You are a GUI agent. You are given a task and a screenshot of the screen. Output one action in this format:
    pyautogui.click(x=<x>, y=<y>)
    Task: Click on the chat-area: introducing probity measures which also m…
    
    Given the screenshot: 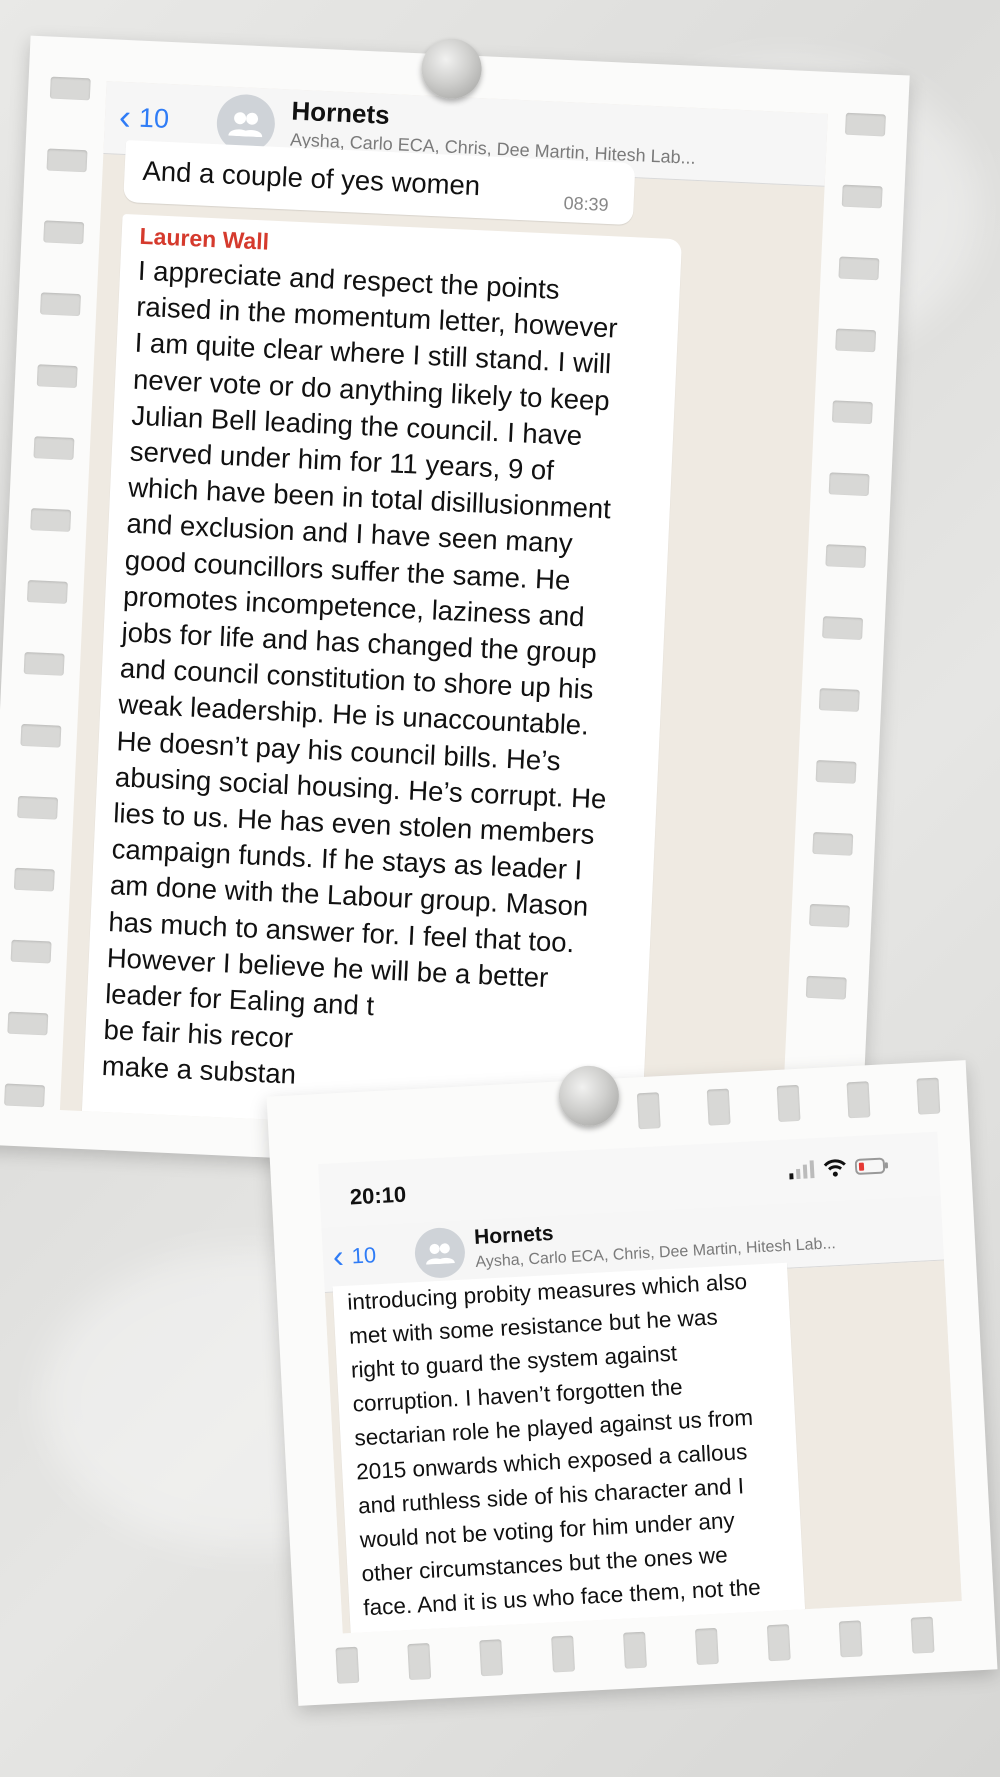 What is the action you would take?
    pyautogui.click(x=643, y=1447)
    